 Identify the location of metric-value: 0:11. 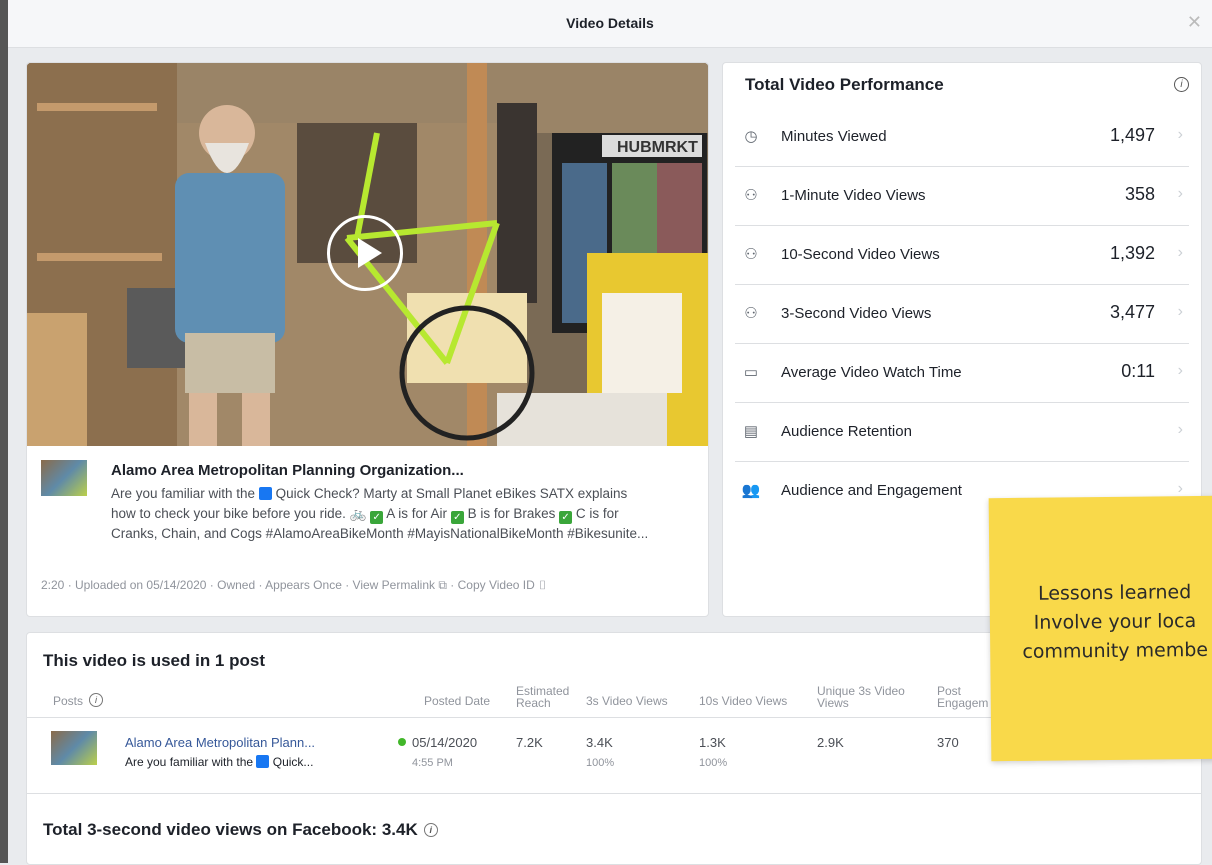
(1138, 371).